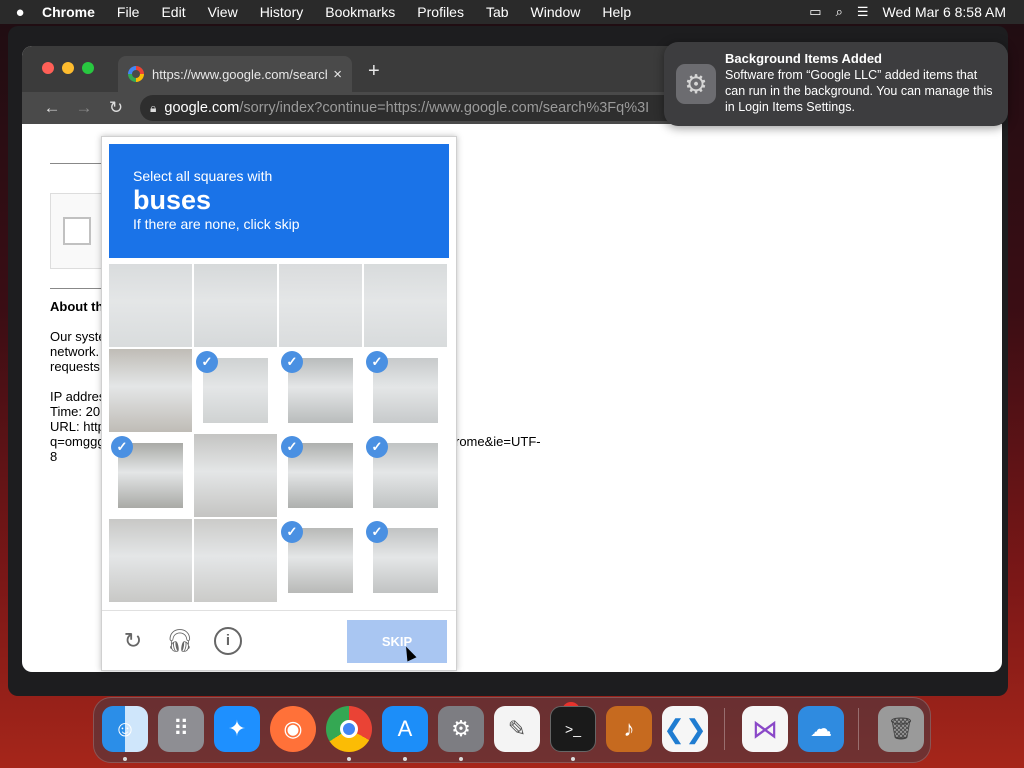  I want to click on menu-window: Window, so click(556, 12).